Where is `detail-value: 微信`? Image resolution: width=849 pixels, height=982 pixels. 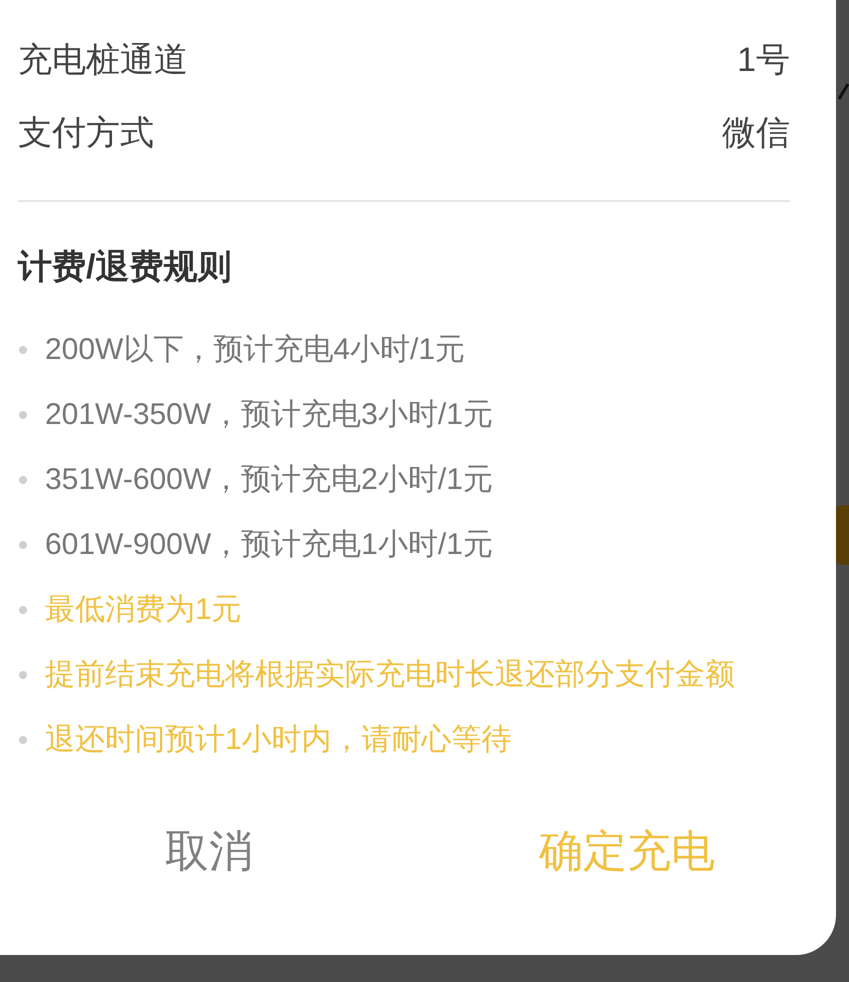 detail-value: 微信 is located at coordinates (756, 133).